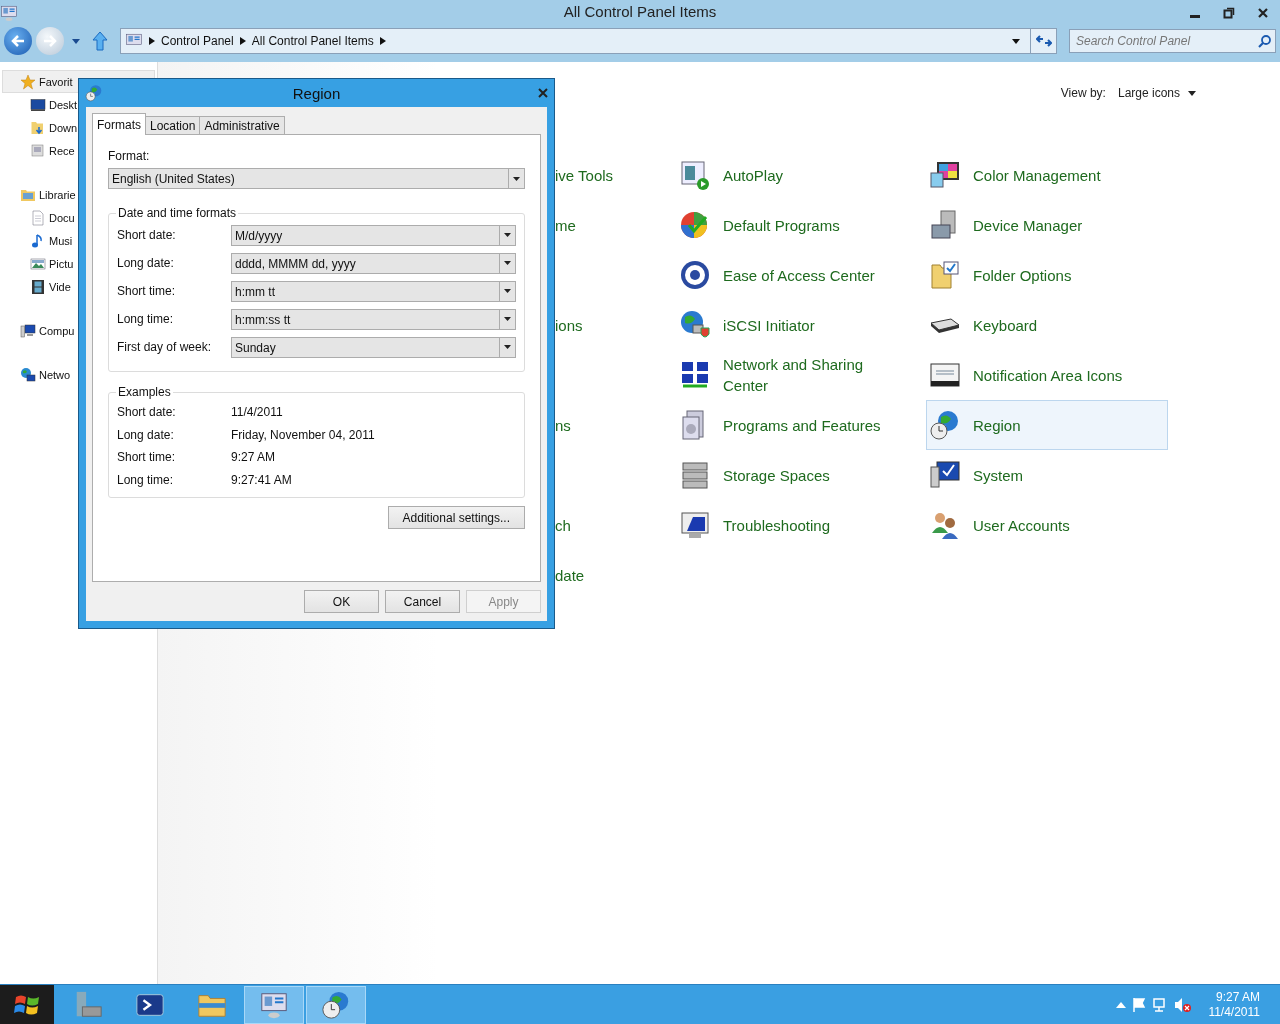  What do you see at coordinates (146, 319) in the screenshot?
I see `field-label: Long time:` at bounding box center [146, 319].